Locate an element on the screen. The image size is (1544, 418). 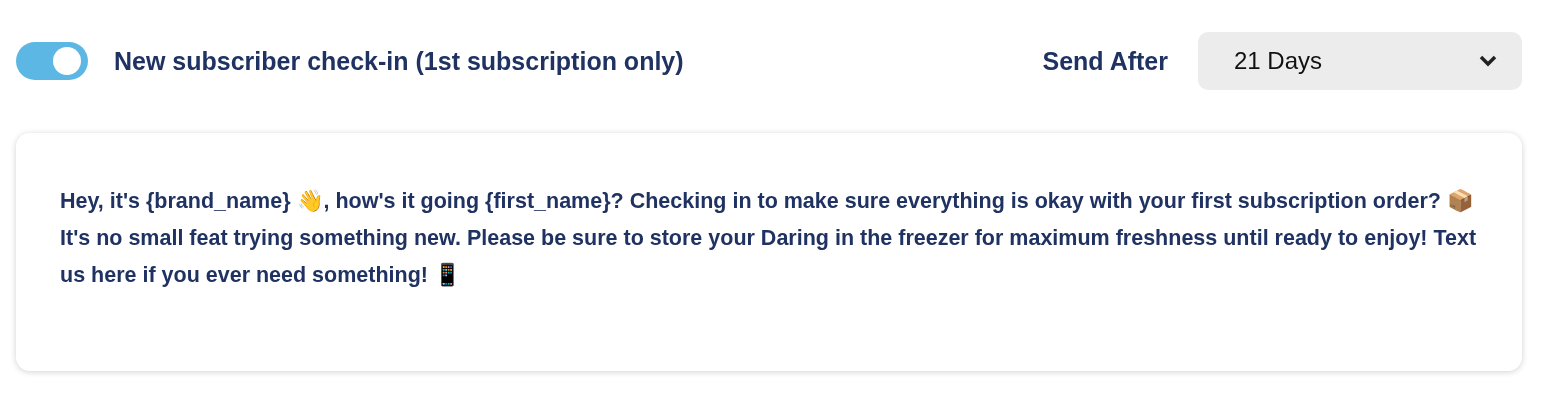
send-after-label: Send After is located at coordinates (1105, 61).